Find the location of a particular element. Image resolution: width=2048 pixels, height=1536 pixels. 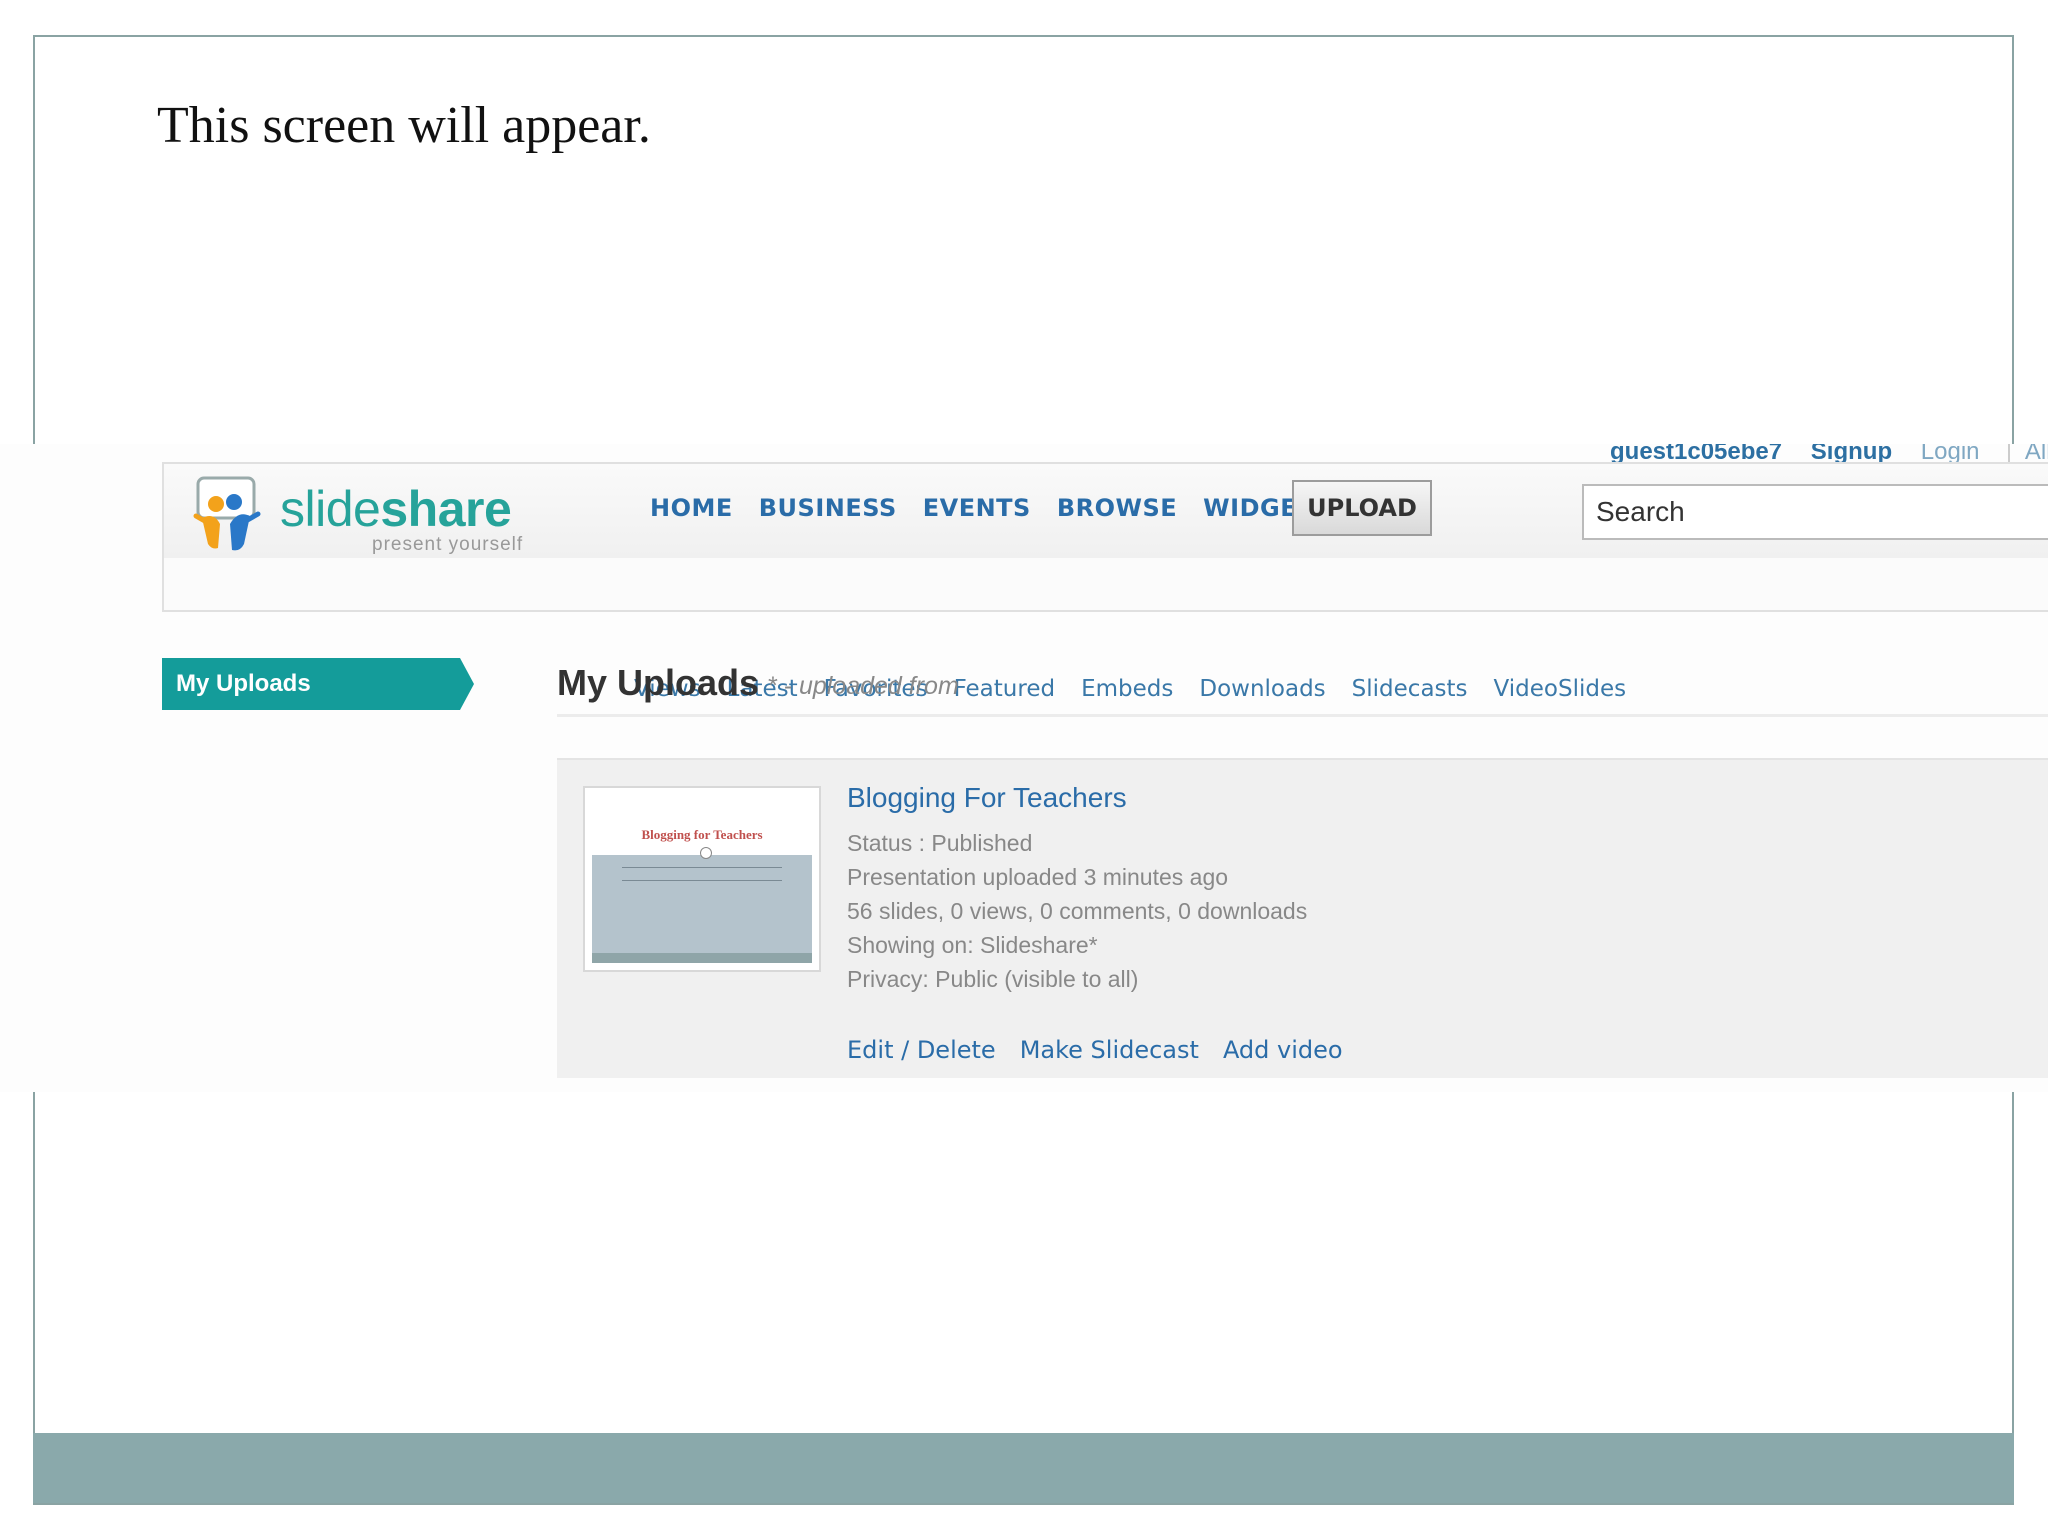

presentation-thumbnail: Blogging for Teachers is located at coordinates (702, 879).